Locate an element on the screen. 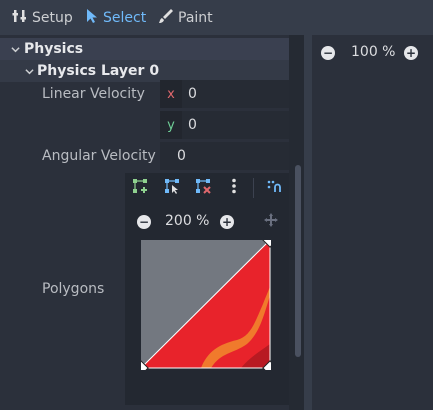 The image size is (433, 410). remove-point-icon is located at coordinates (203, 188).